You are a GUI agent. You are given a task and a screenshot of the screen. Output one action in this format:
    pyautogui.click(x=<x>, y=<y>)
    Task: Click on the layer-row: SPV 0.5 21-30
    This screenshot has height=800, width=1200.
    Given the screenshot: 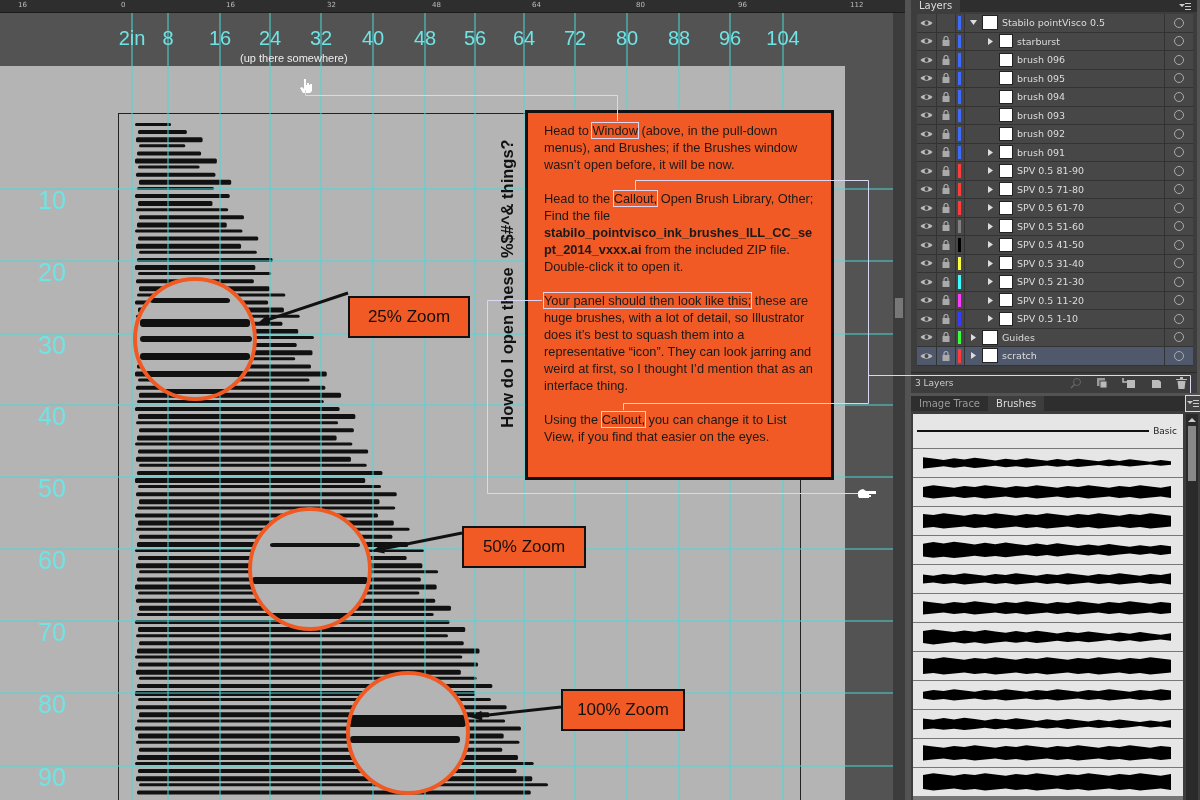 What is the action you would take?
    pyautogui.click(x=1055, y=282)
    